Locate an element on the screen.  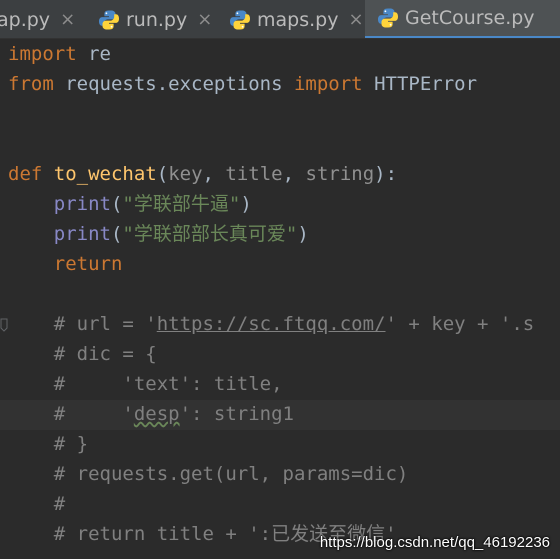
tab-maps-py: maps.py × is located at coordinates (296, 19).